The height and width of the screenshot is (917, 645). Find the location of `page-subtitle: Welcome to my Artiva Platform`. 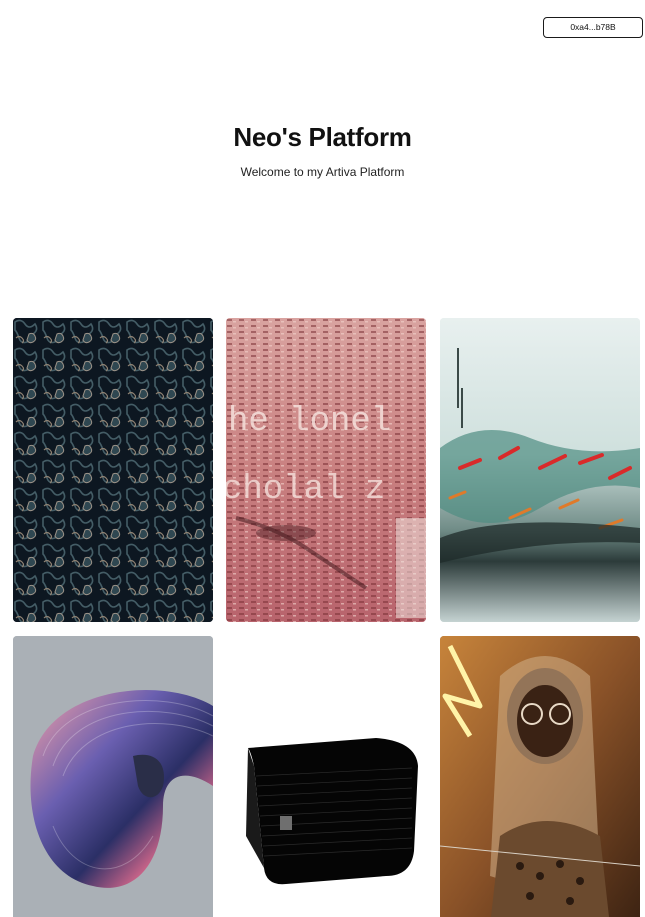

page-subtitle: Welcome to my Artiva Platform is located at coordinates (322, 172).